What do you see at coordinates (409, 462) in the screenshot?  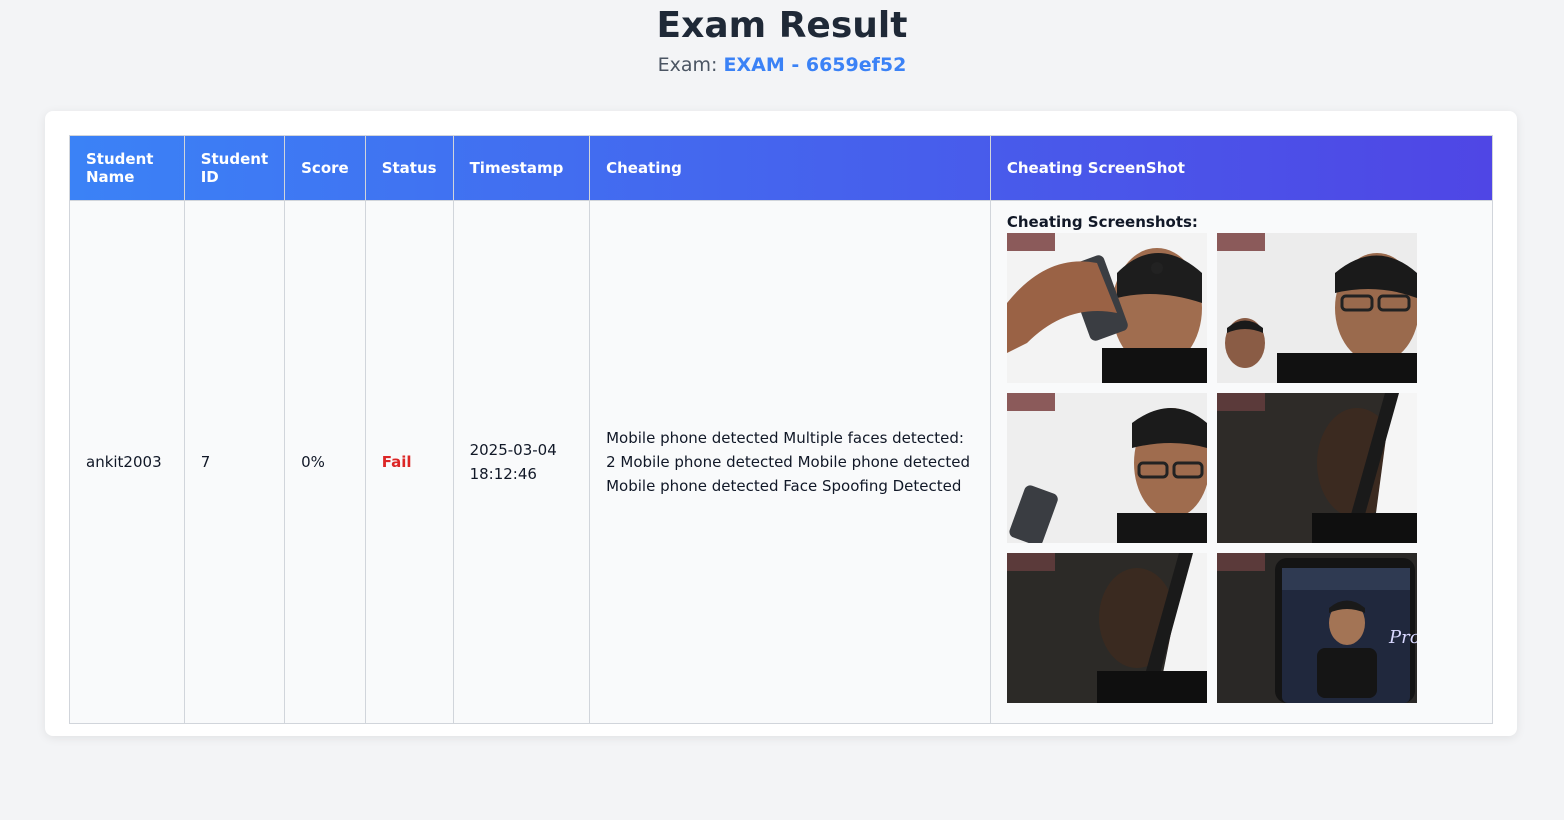 I see `cell-status: Fail` at bounding box center [409, 462].